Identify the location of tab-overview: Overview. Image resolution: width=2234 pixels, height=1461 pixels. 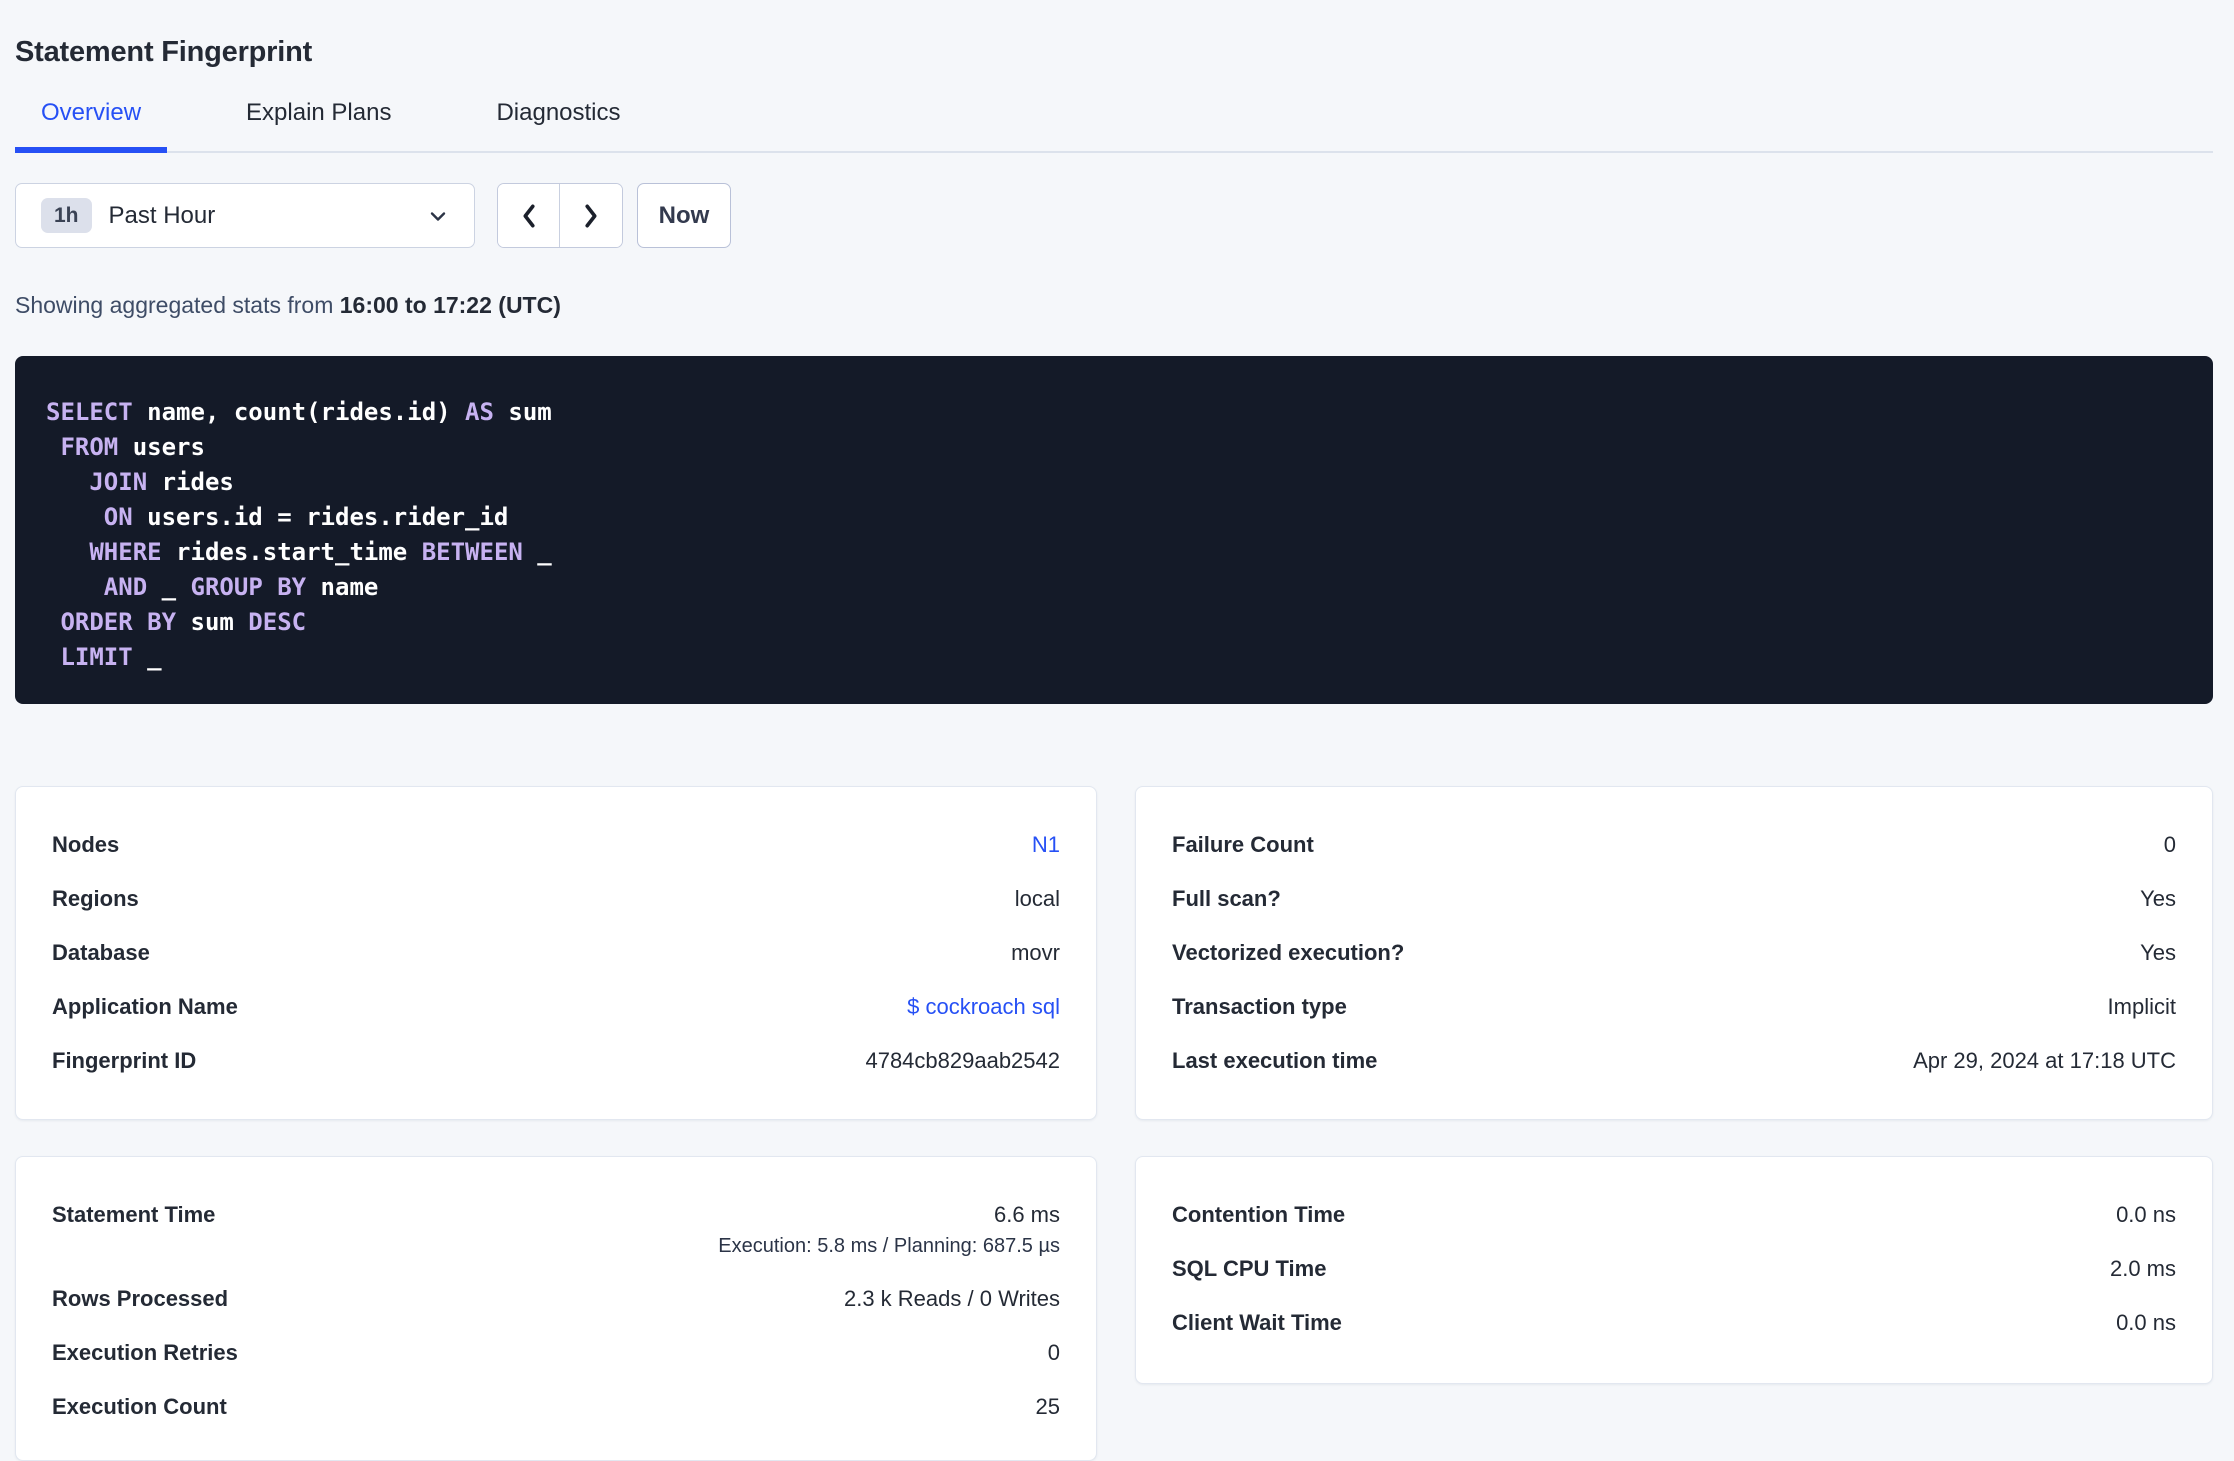
(91, 126).